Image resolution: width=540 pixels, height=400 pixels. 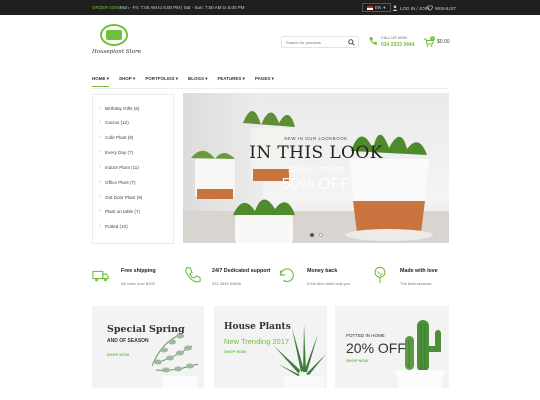 I want to click on feature-title: Made with love, so click(x=419, y=271).